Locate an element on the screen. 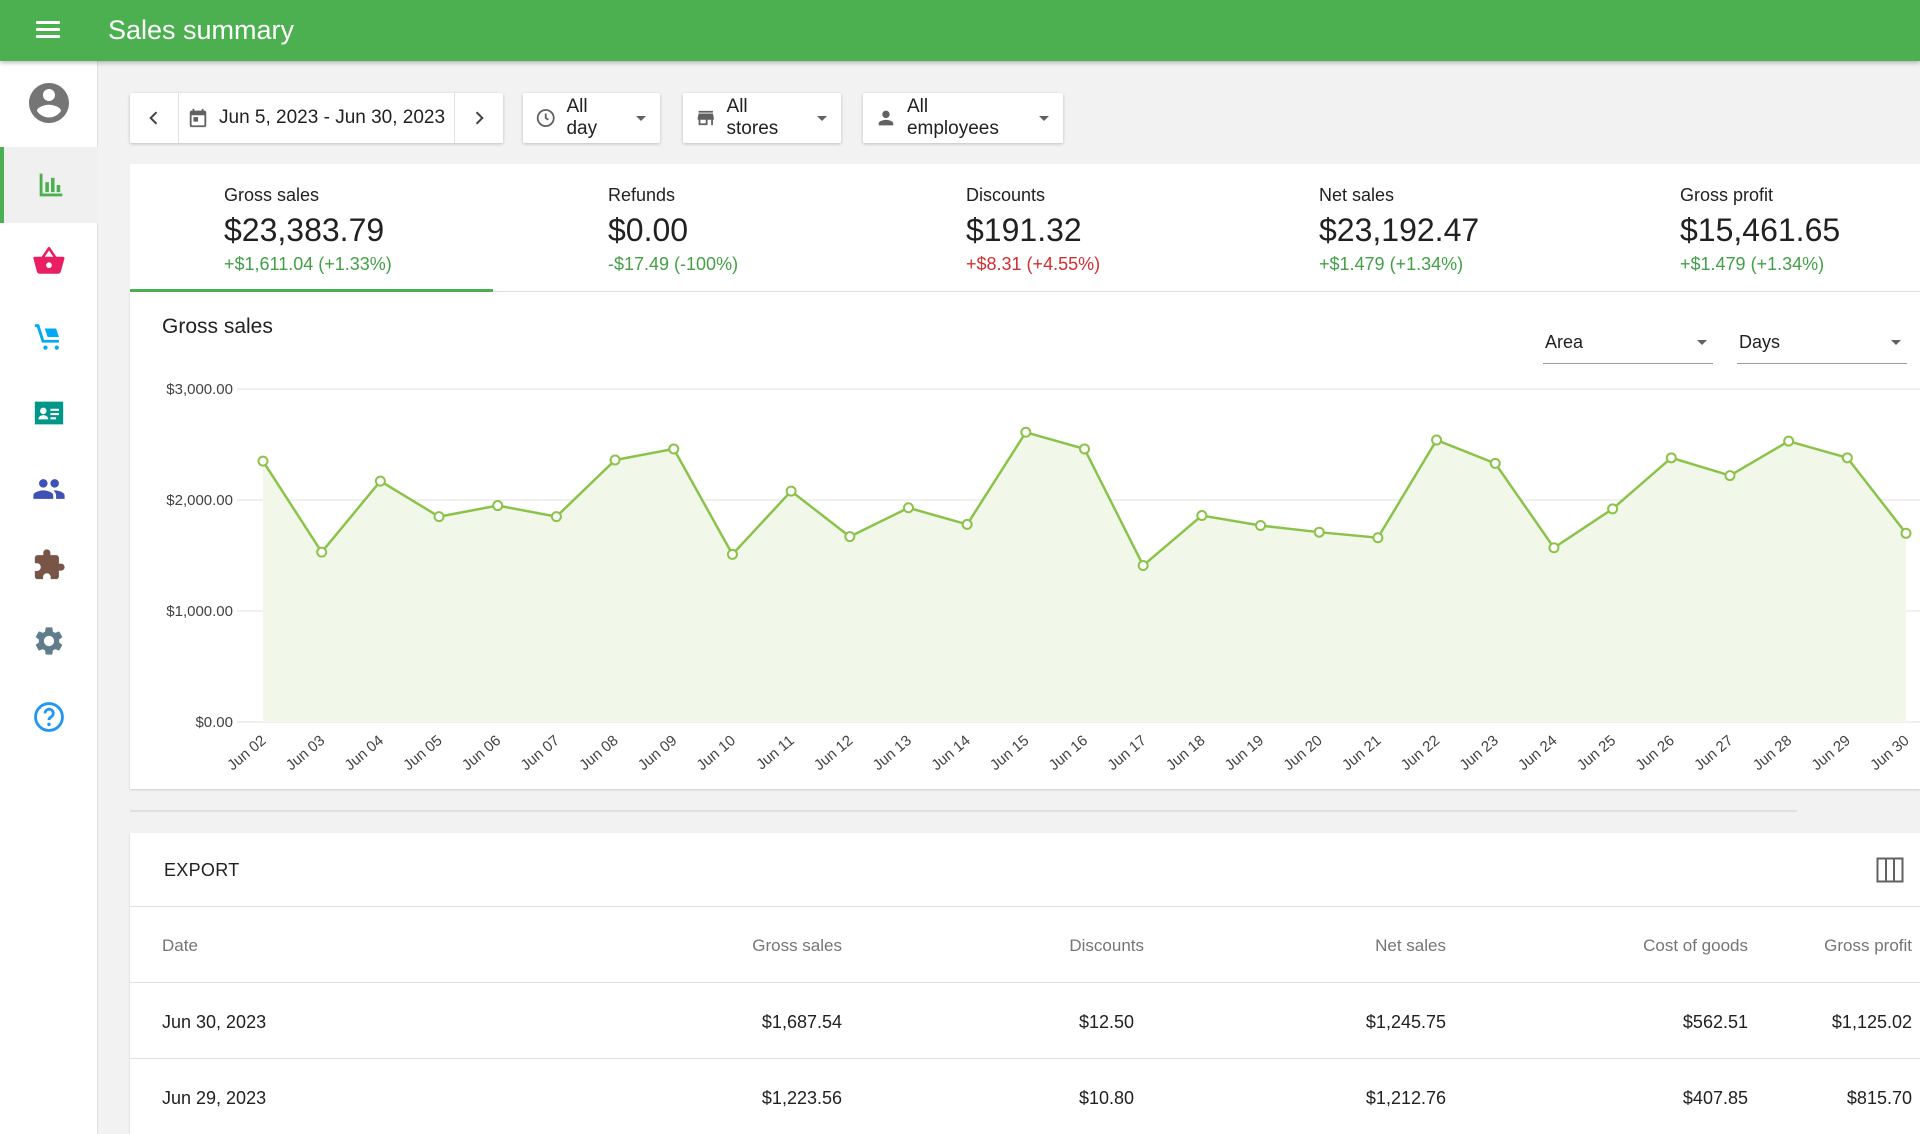 This screenshot has width=1920, height=1134. chart-type-select: Area is located at coordinates (1628, 345).